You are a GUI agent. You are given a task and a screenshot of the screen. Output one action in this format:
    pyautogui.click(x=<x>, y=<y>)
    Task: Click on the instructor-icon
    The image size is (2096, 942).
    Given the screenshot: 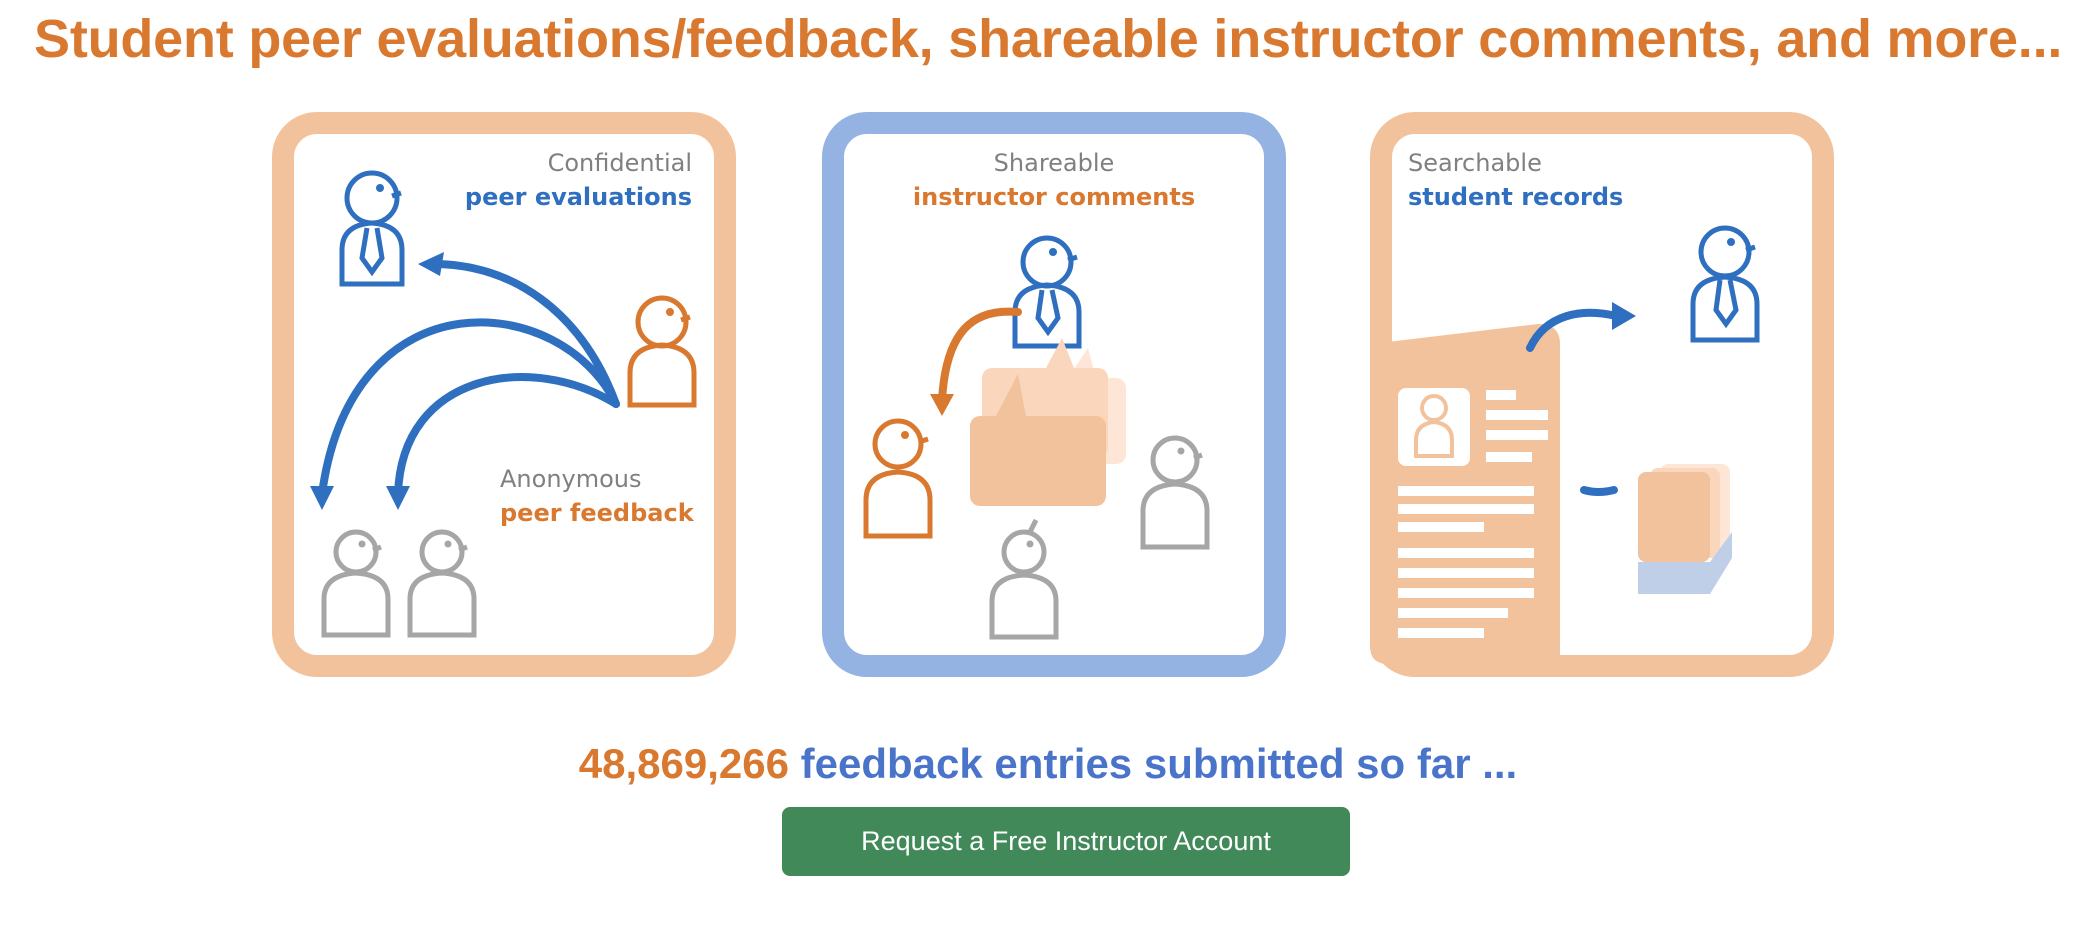 What is the action you would take?
    pyautogui.click(x=1047, y=292)
    